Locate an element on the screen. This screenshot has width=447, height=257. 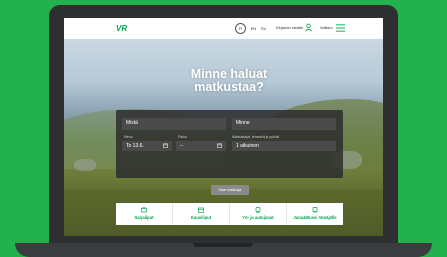
return-date-value: – is located at coordinates (181, 146).